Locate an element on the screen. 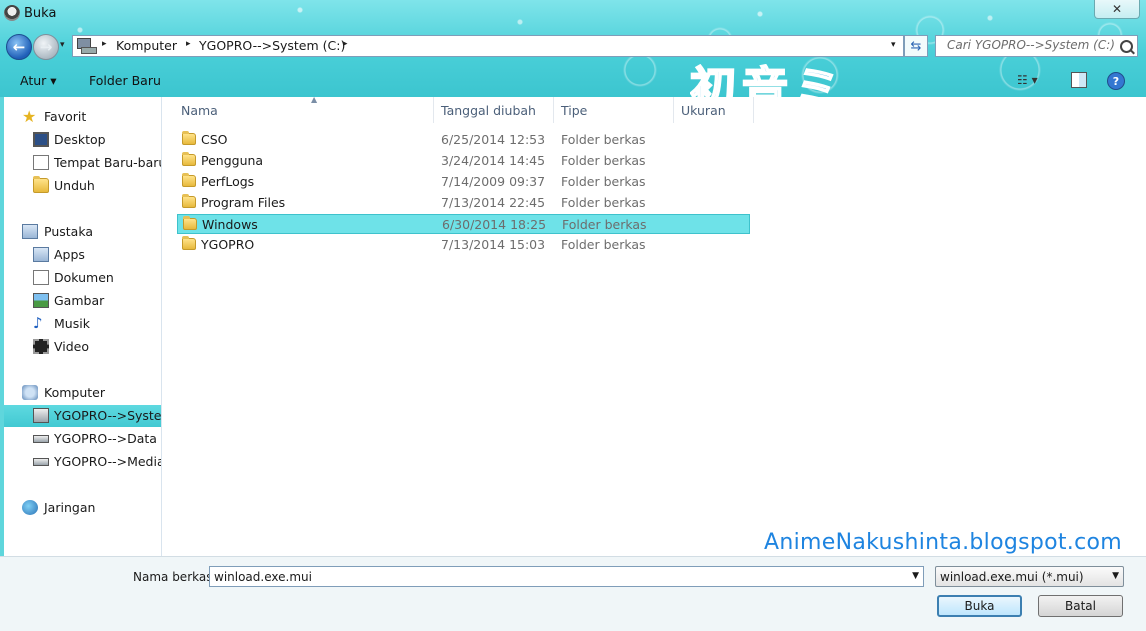 Image resolution: width=1146 pixels, height=631 pixels. file-row: PerfLogs 7/14/2009 09:37 Folder berkas is located at coordinates (463, 182).